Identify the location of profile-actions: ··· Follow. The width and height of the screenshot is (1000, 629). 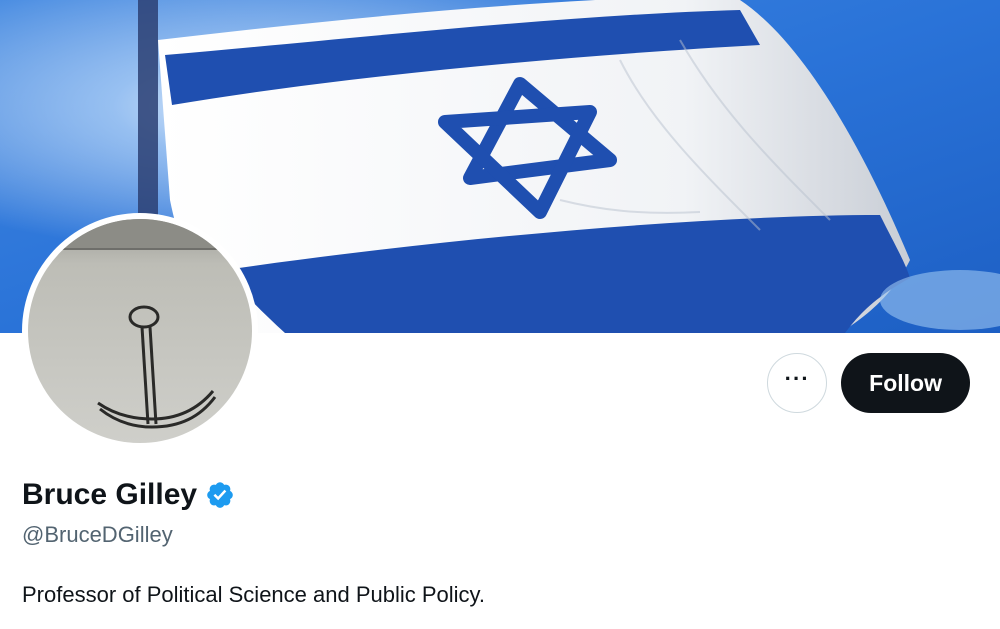
(868, 383).